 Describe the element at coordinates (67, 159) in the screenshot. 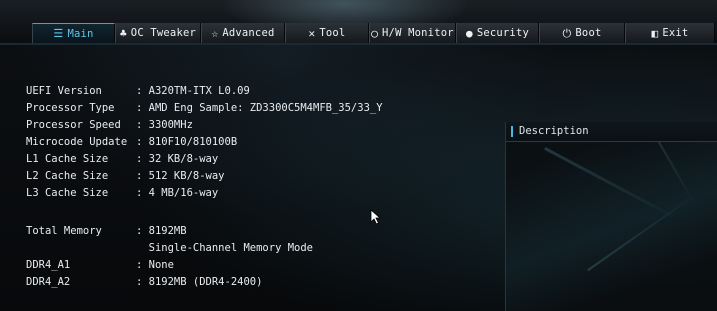

I see `info-key: L1 Cache Size` at that location.